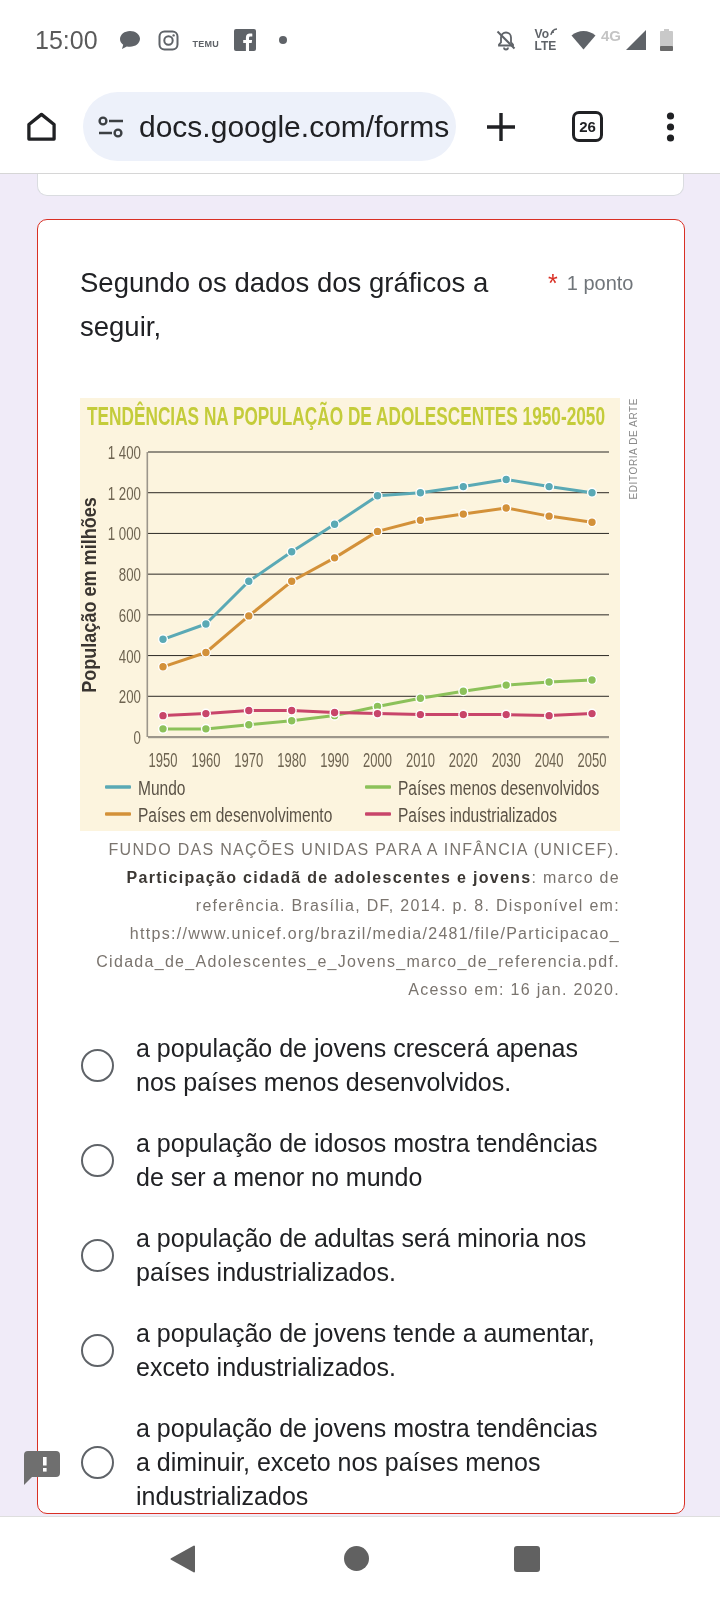 The width and height of the screenshot is (720, 1600). What do you see at coordinates (592, 760) in the screenshot?
I see `x-tick-label: 2050` at bounding box center [592, 760].